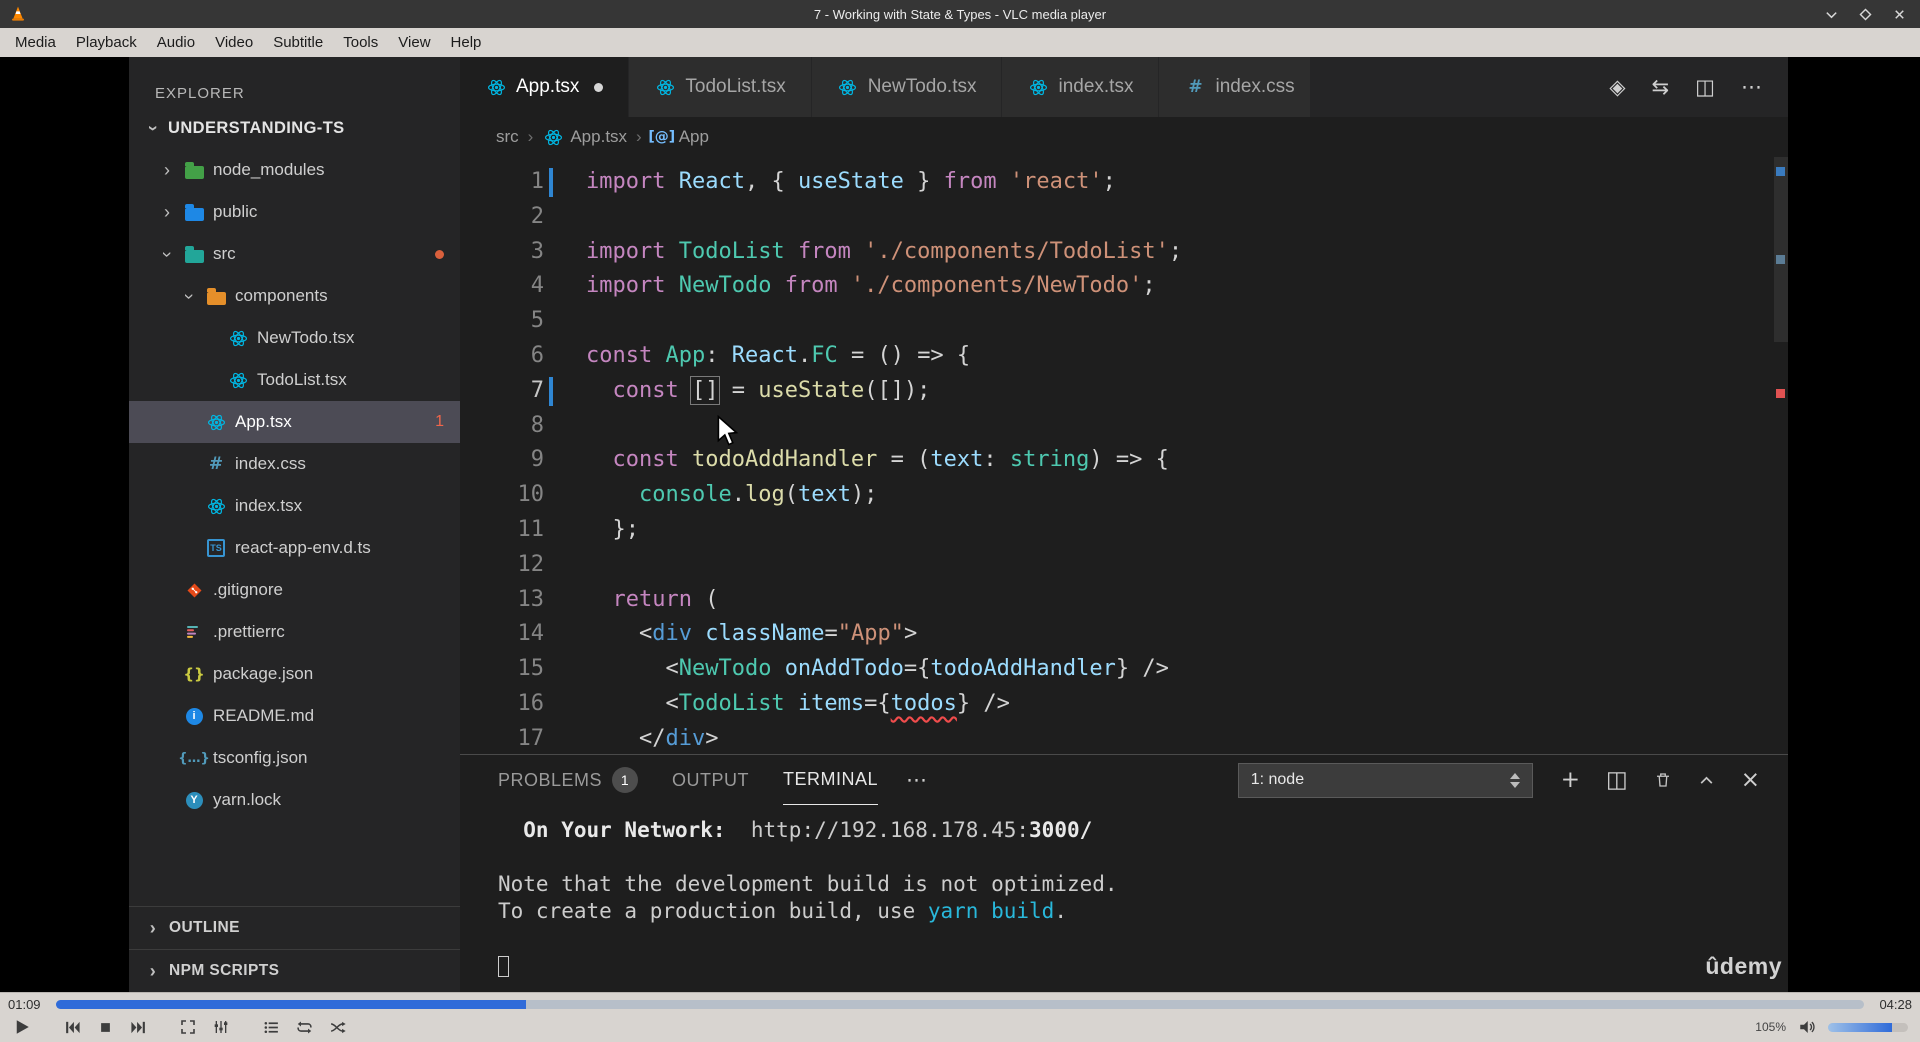 Image resolution: width=1920 pixels, height=1042 pixels. Describe the element at coordinates (1706, 780) in the screenshot. I see `maximize-panel-icon` at that location.